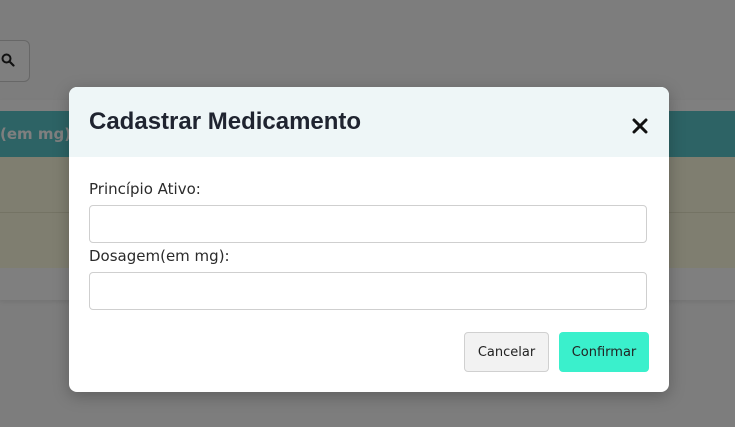  What do you see at coordinates (159, 256) in the screenshot?
I see `dosage-label: Dosagem(em mg):` at bounding box center [159, 256].